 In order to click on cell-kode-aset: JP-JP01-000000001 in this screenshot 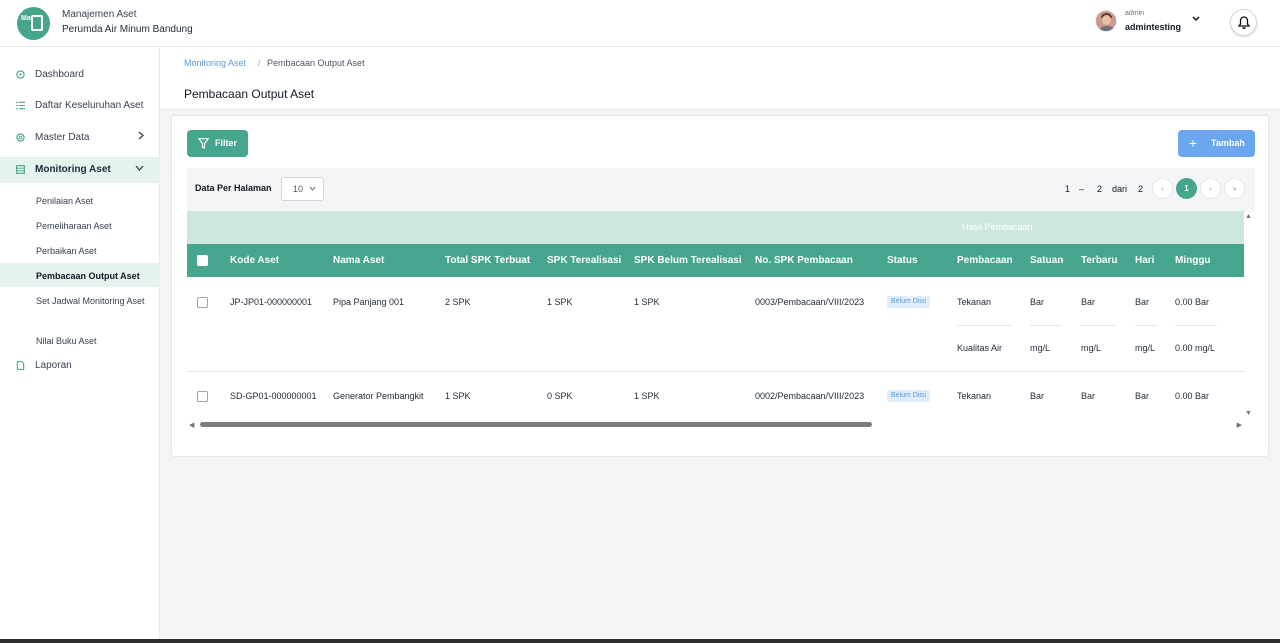, I will do `click(271, 302)`.